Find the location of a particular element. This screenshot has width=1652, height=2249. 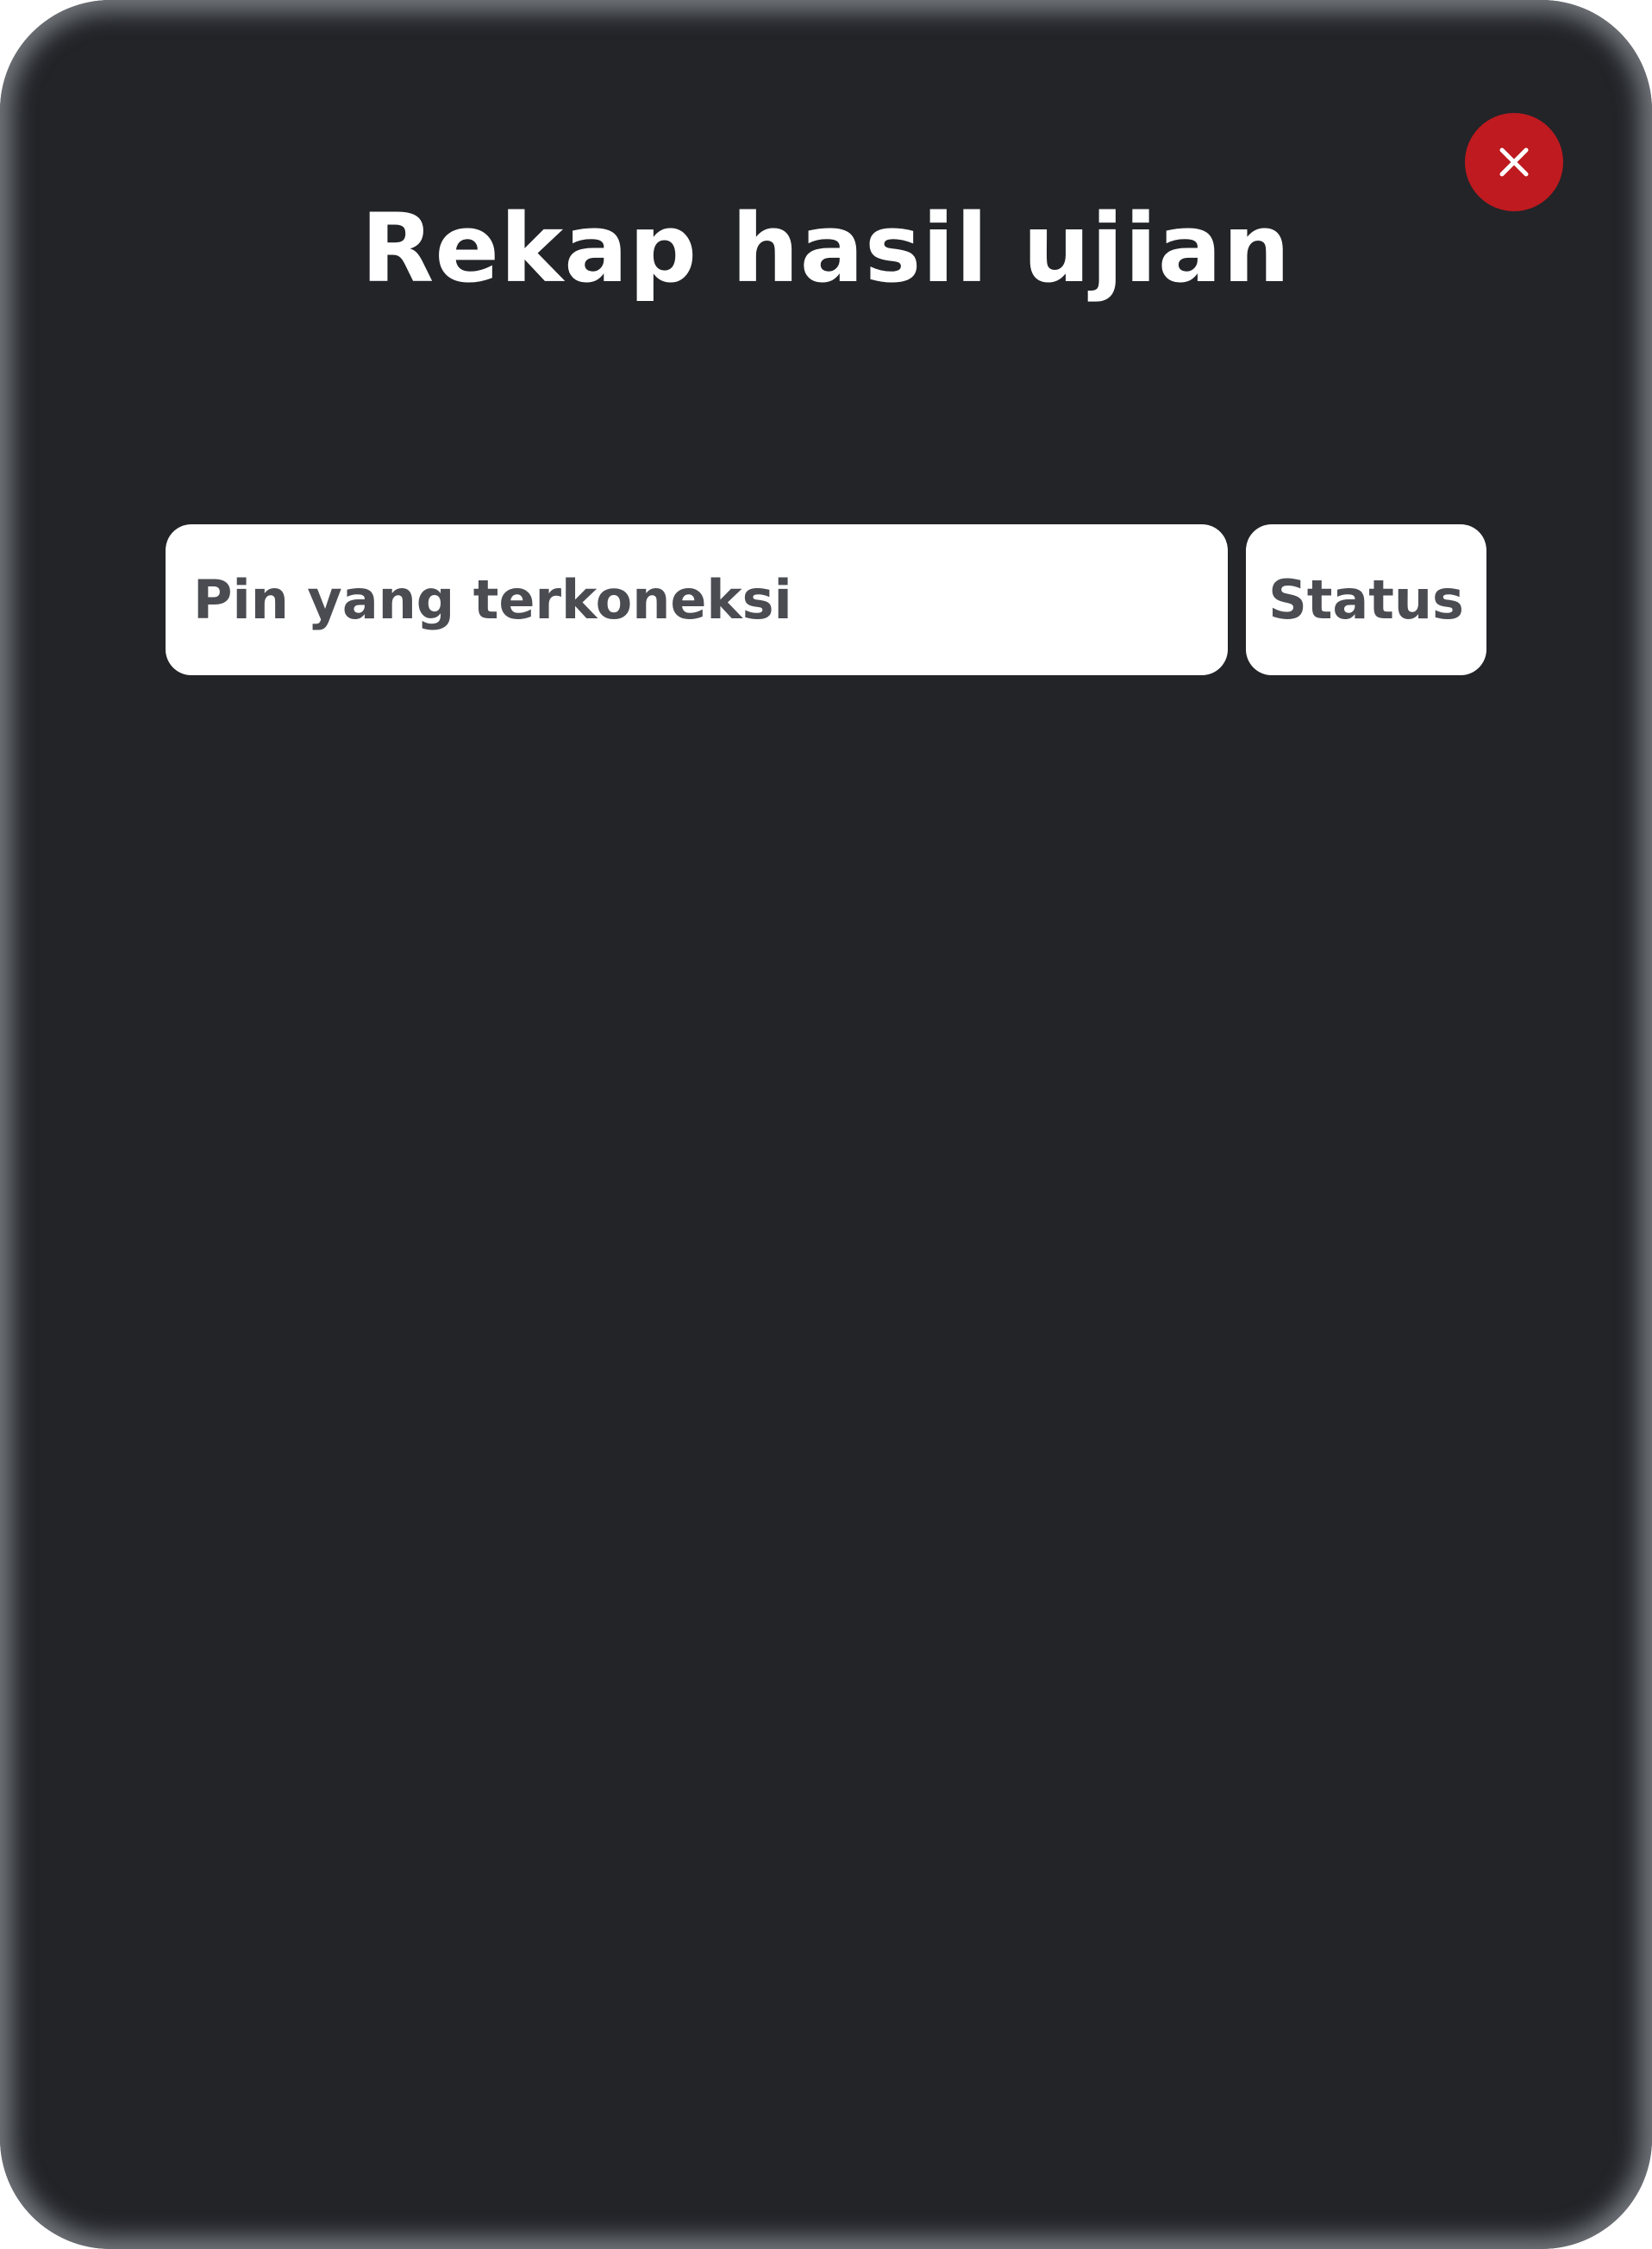

status-header: Status is located at coordinates (1366, 599).